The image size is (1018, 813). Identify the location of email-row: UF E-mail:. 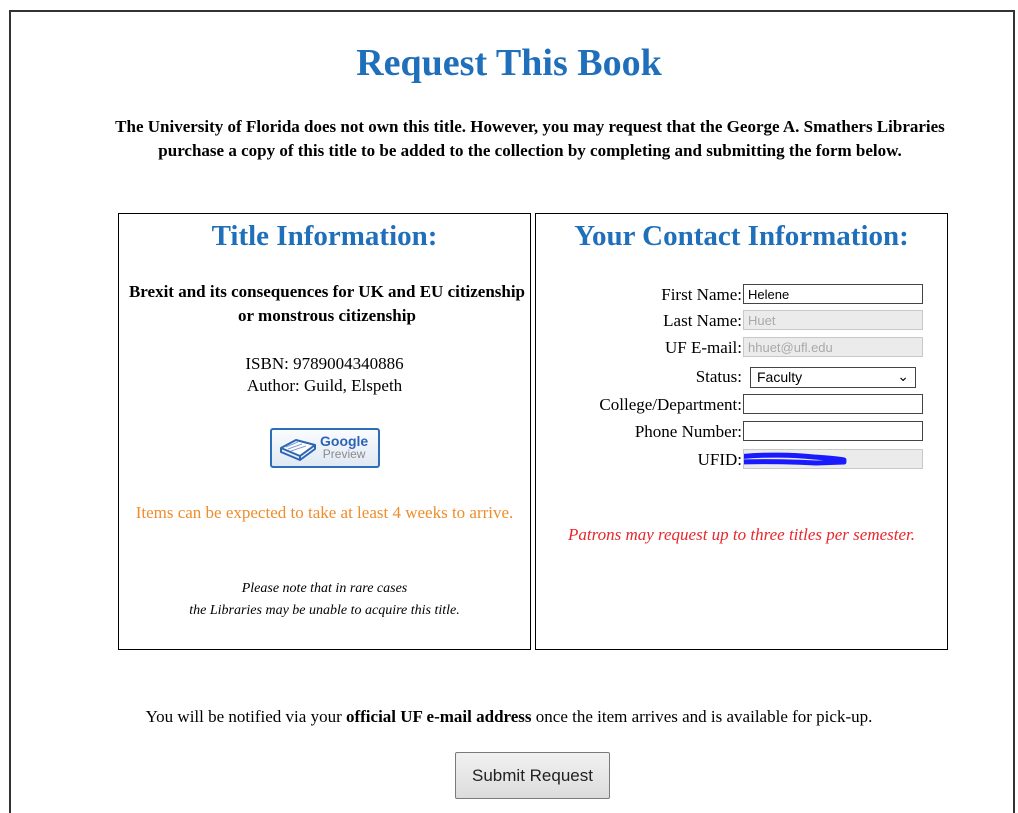
(742, 347).